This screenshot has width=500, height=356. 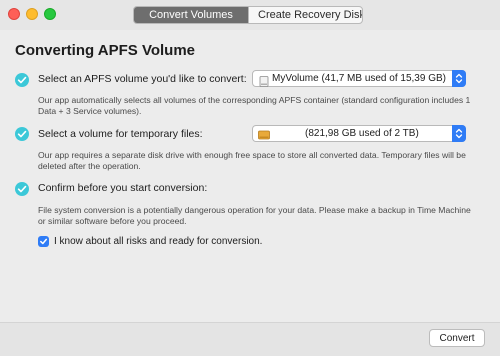 I want to click on title-bar: Convert Volumes Create Recovery Disk, so click(x=250, y=15).